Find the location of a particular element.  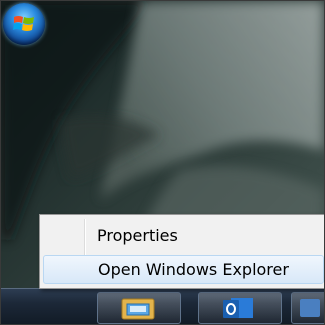

taskbar is located at coordinates (162, 306).